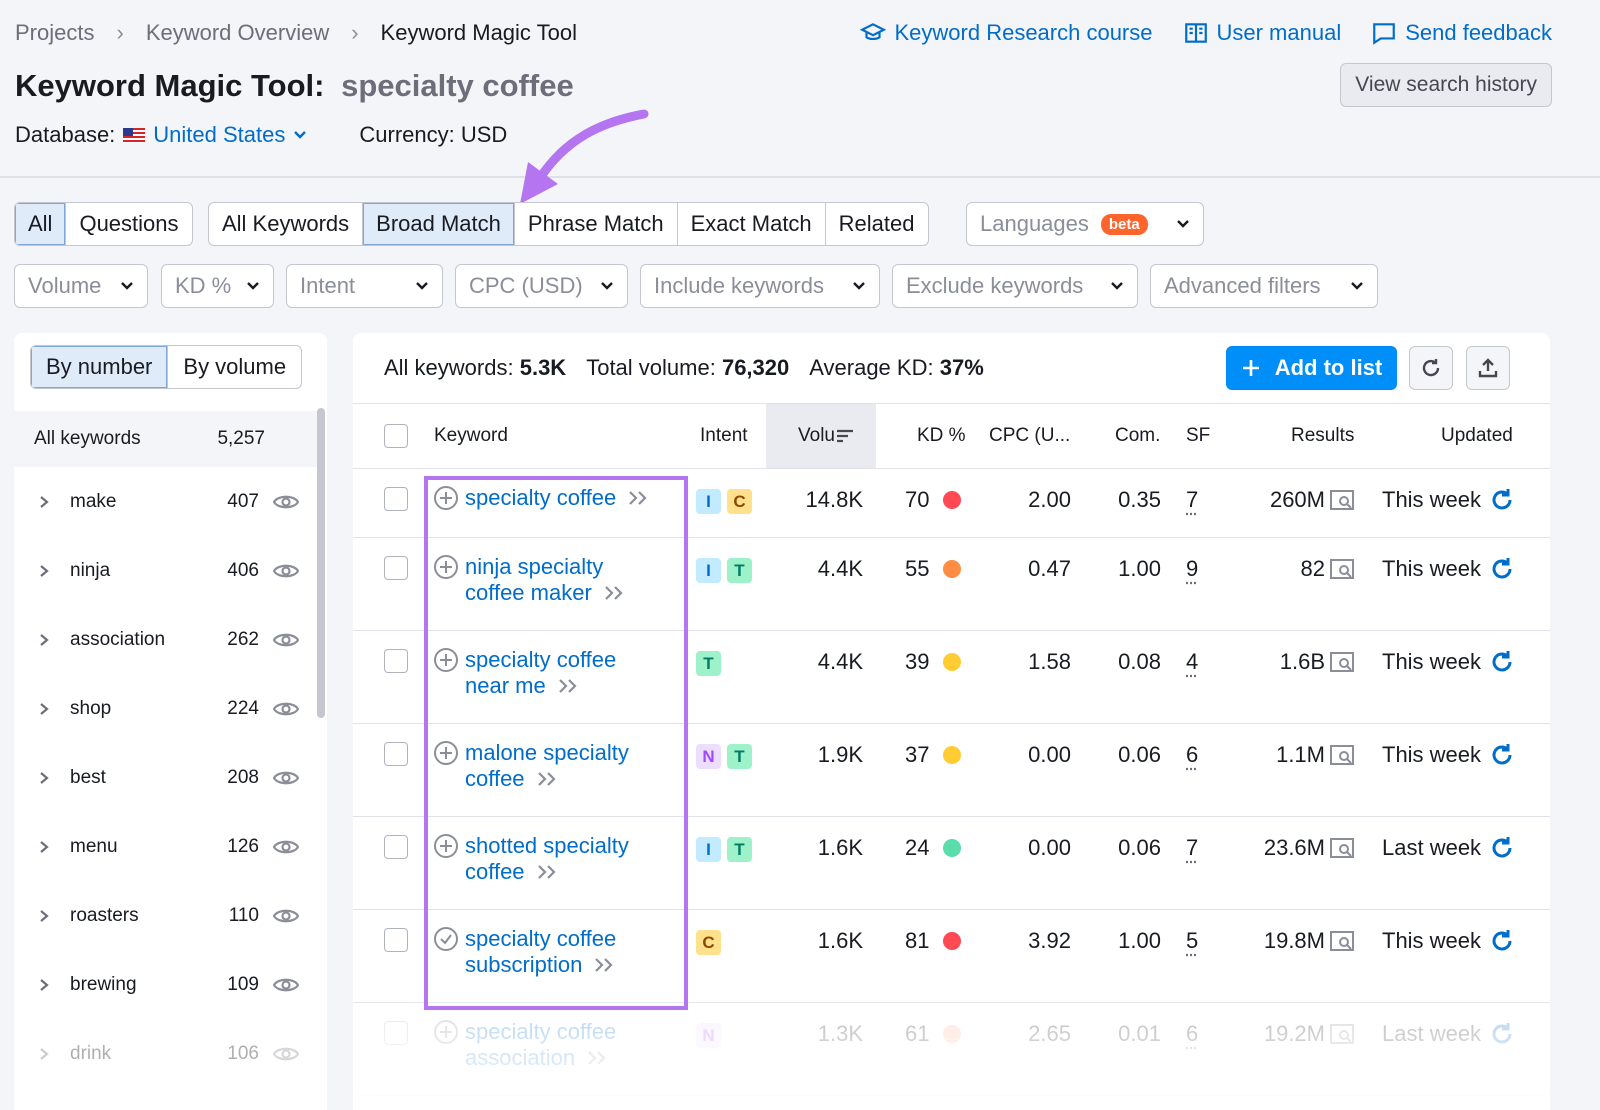 This screenshot has height=1110, width=1600. Describe the element at coordinates (166, 501) in the screenshot. I see `keyword-group-make: make 407` at that location.